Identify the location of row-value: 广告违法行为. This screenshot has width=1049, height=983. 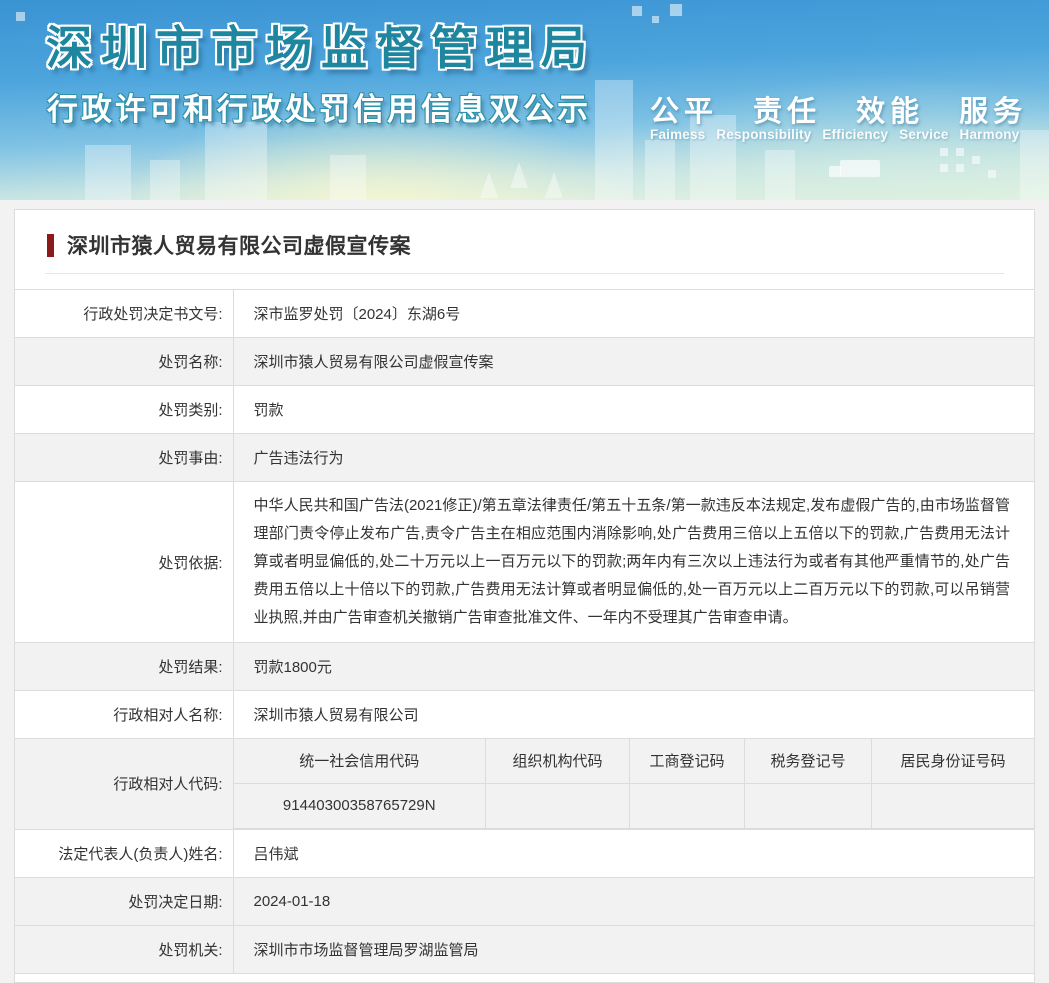
(633, 457).